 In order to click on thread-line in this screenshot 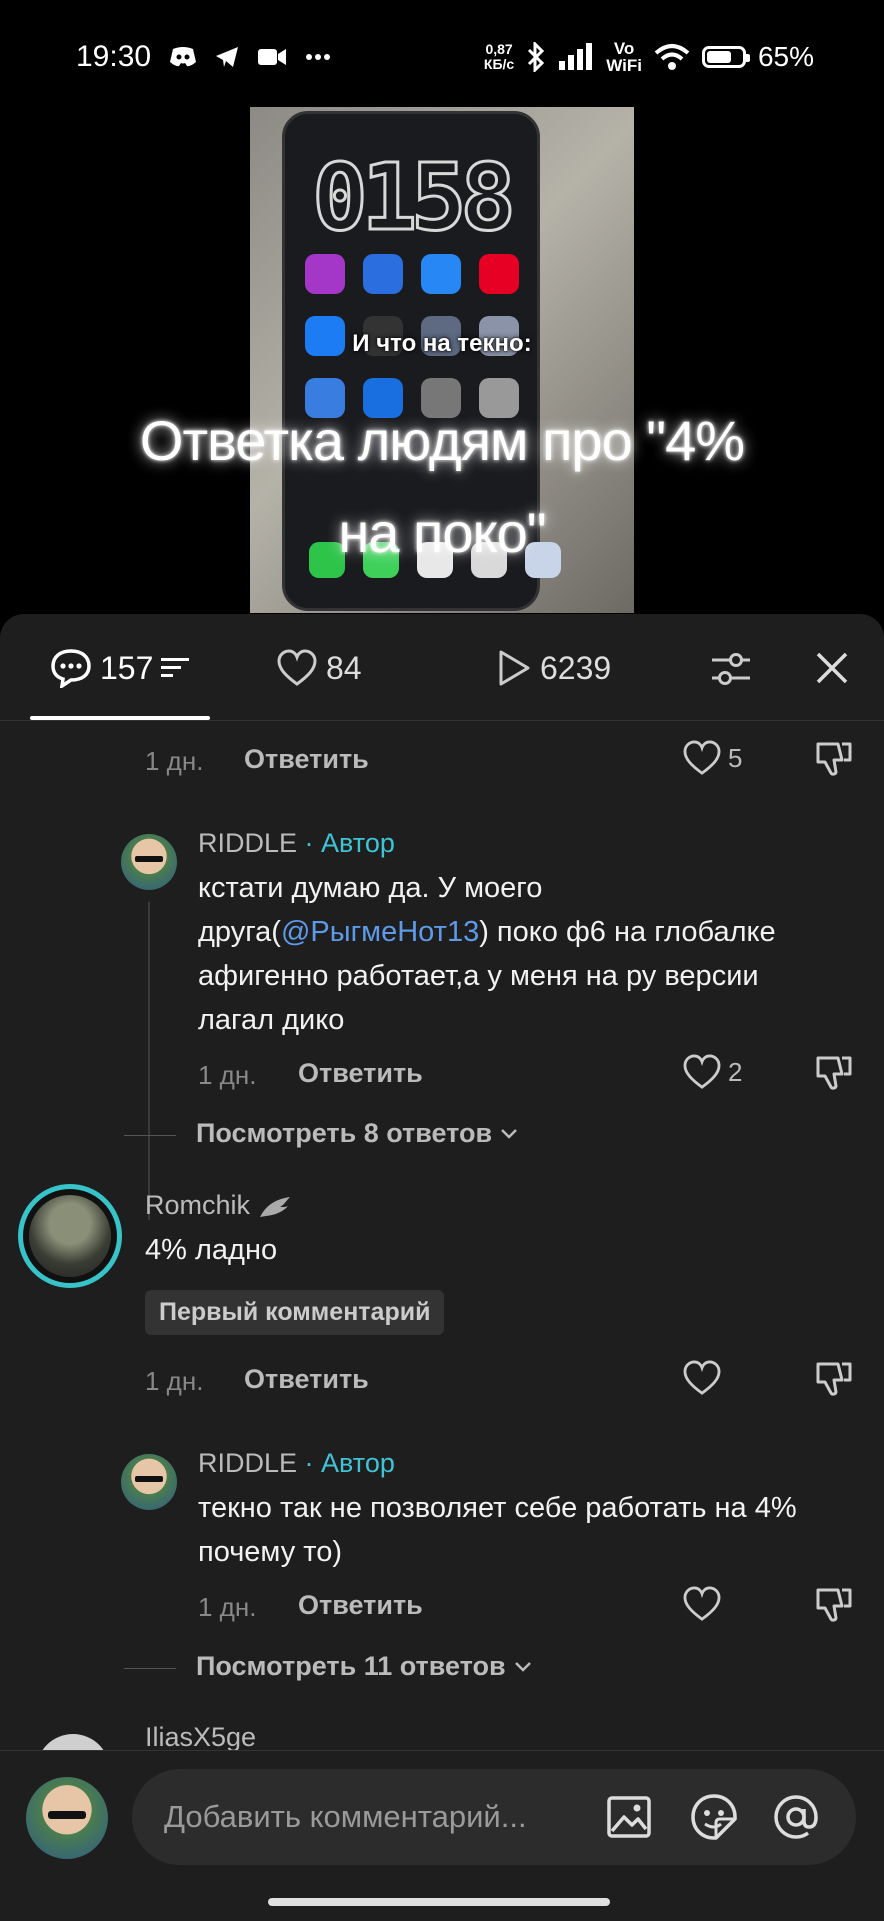, I will do `click(149, 1061)`.